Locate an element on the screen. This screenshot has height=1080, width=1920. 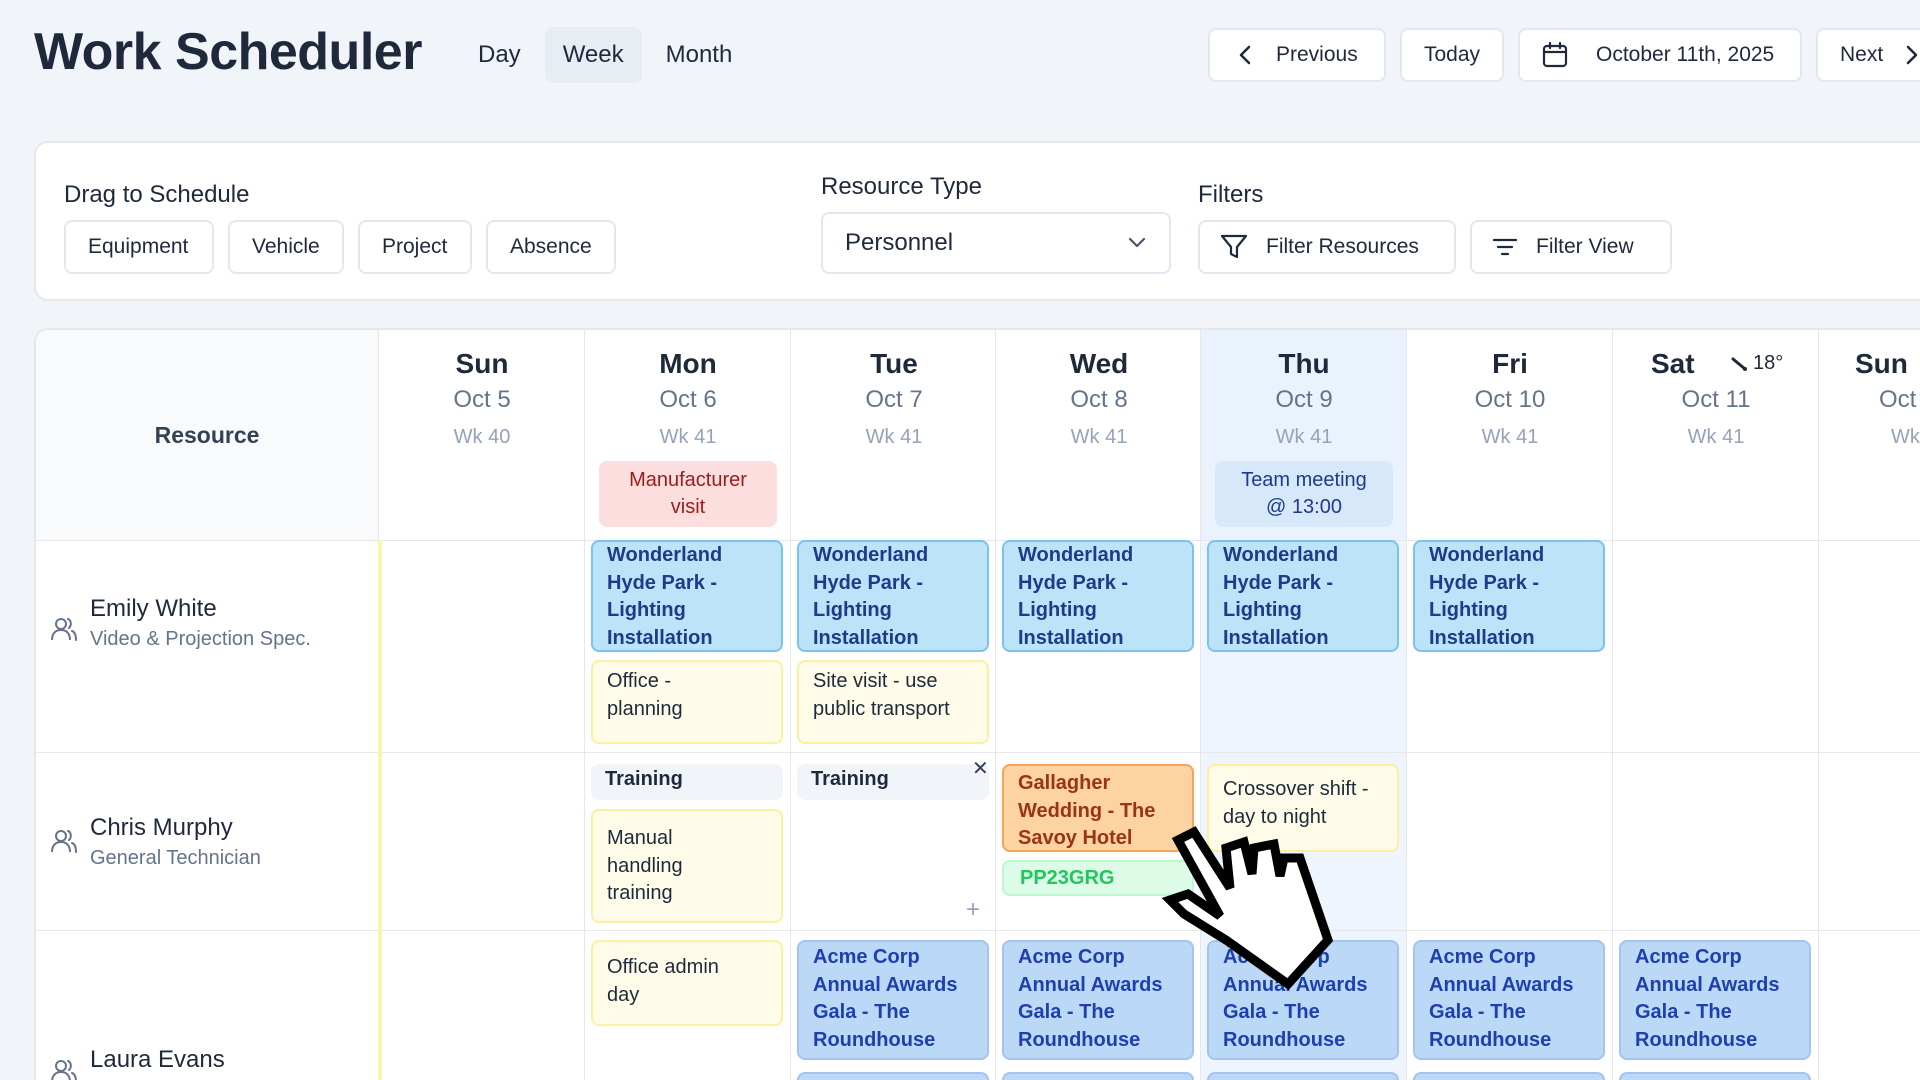
day-date: Oct 12 is located at coordinates (1899, 399).